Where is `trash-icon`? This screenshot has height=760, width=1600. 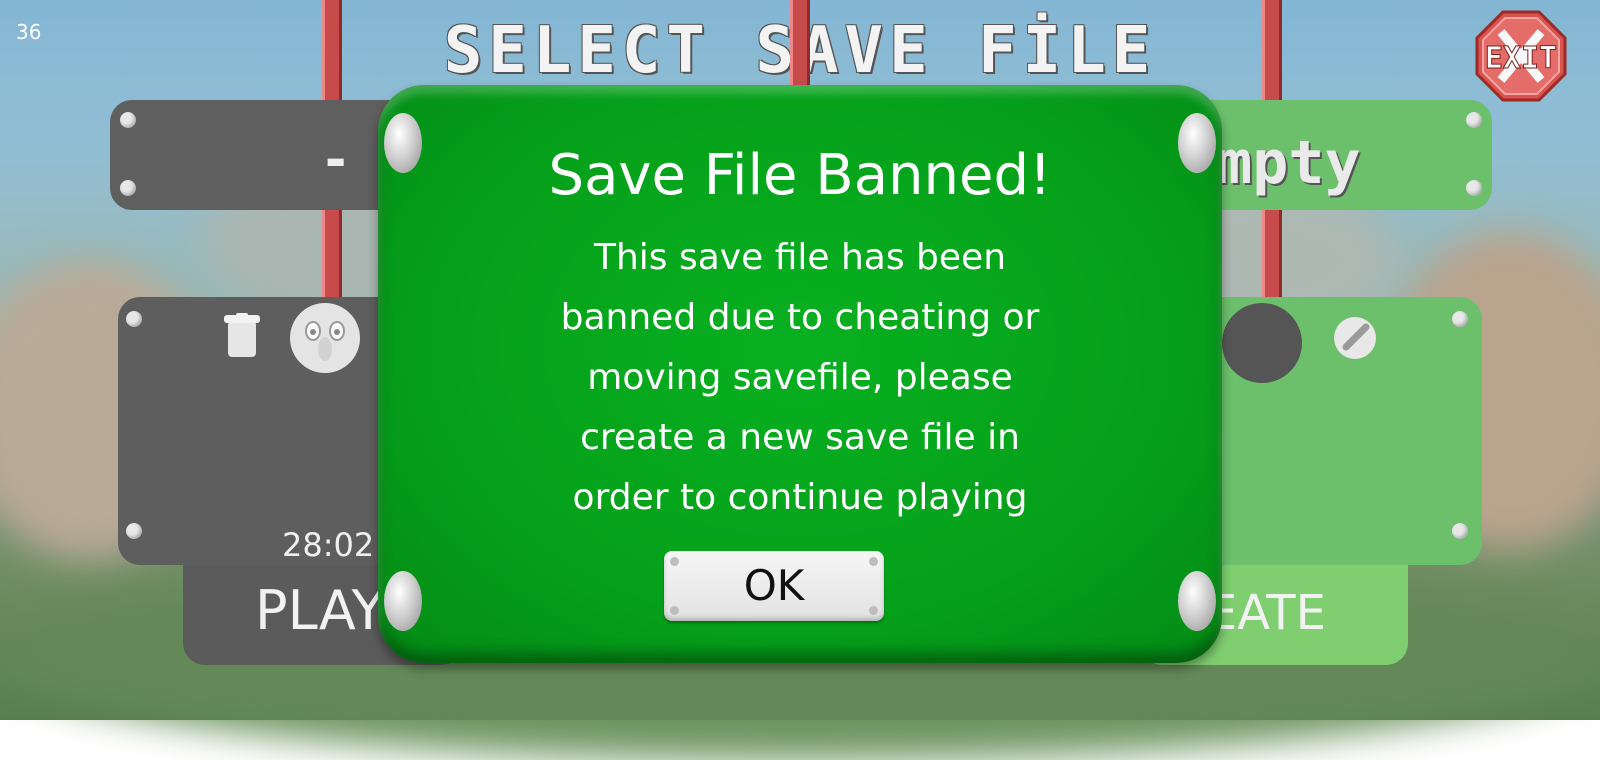 trash-icon is located at coordinates (242, 338).